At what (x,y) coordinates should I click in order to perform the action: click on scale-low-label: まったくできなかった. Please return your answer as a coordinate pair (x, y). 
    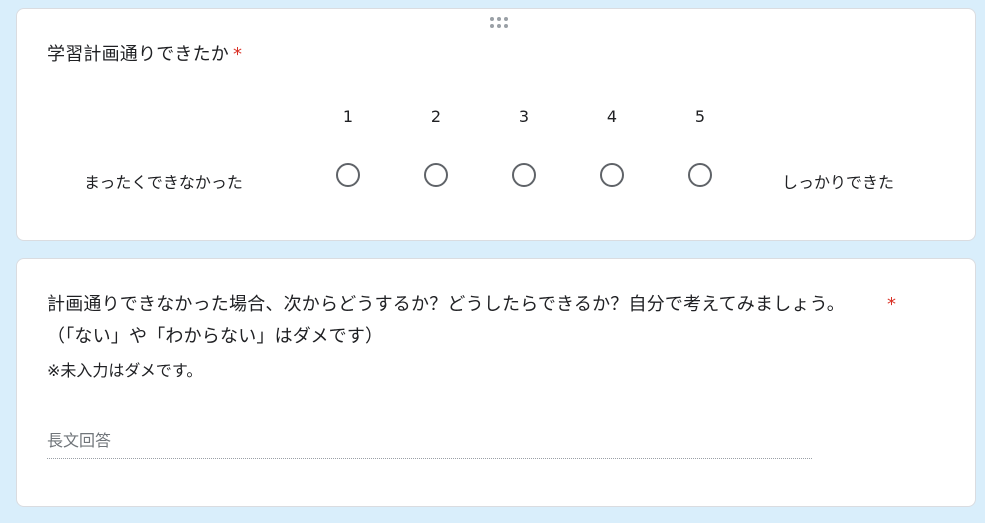
    Looking at the image, I should click on (163, 182).